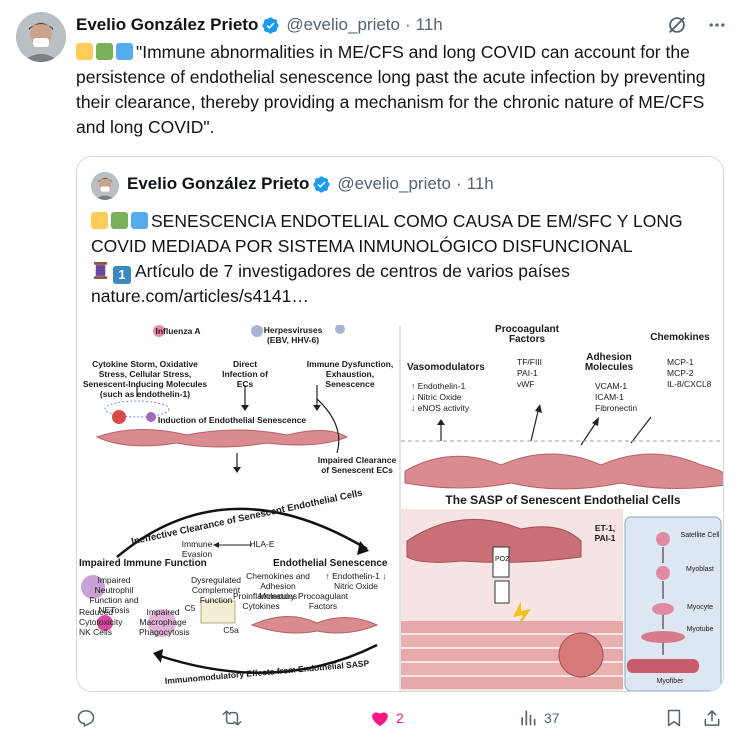 Image resolution: width=748 pixels, height=742 pixels. I want to click on reply-button, so click(89, 718).